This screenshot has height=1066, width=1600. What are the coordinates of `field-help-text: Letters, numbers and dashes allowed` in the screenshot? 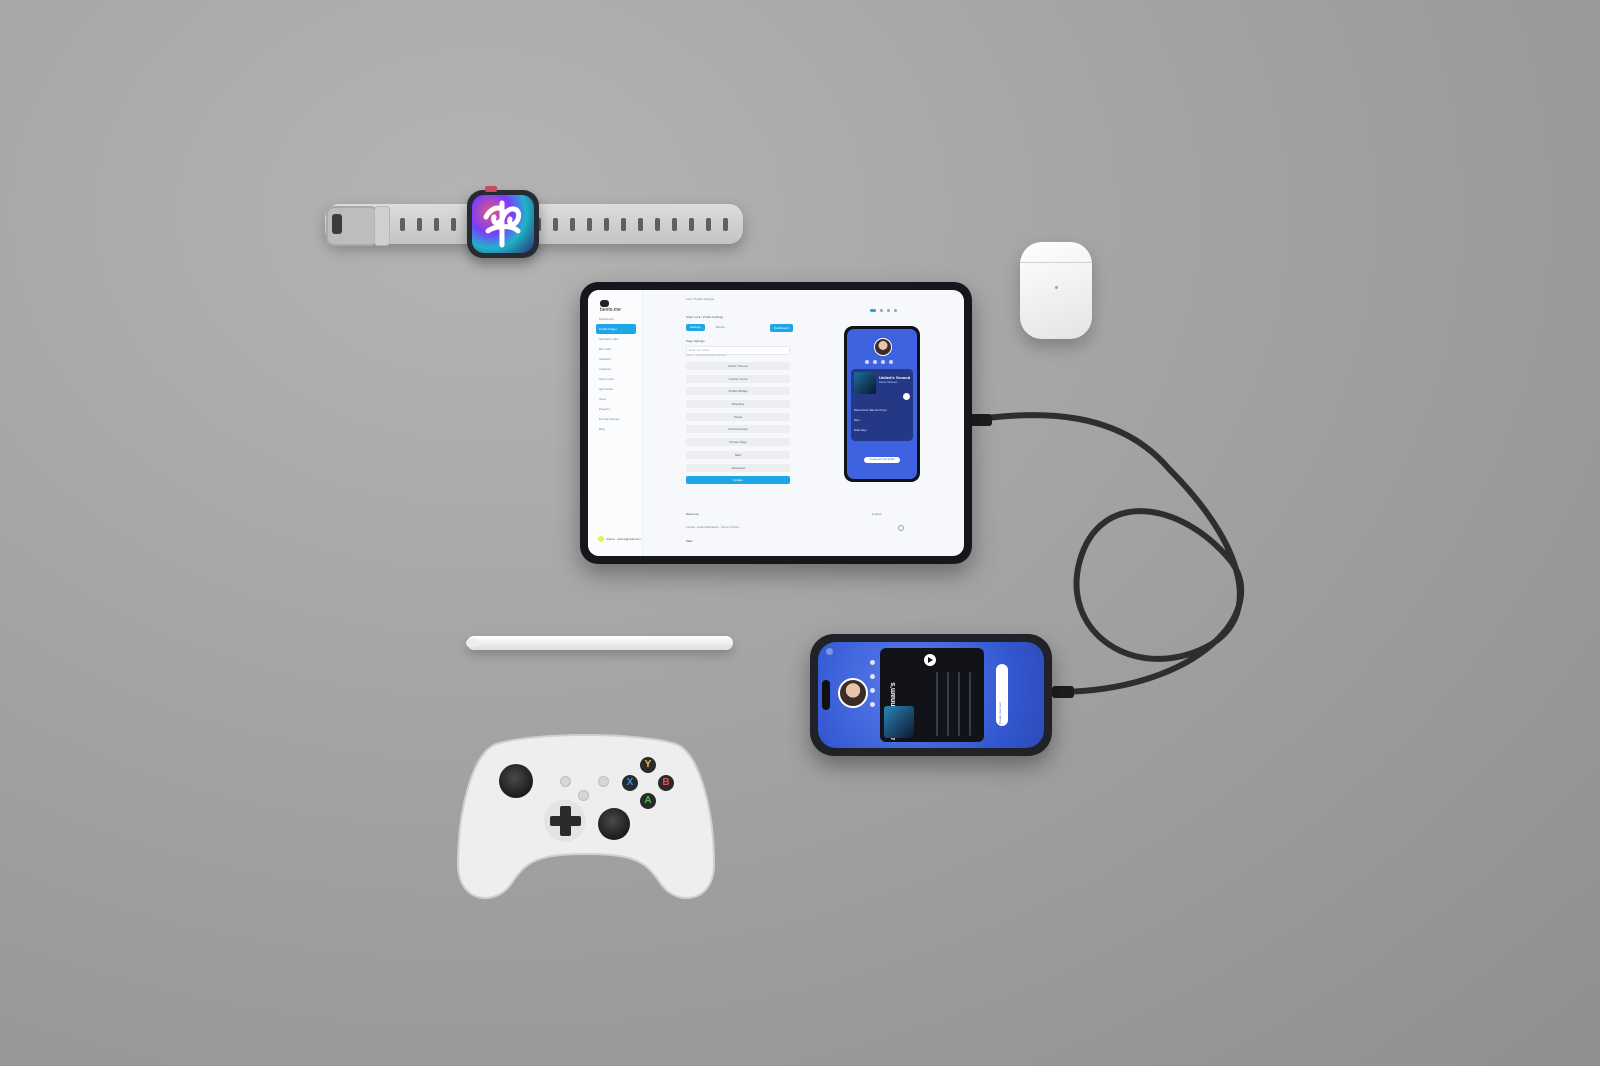 It's located at (706, 355).